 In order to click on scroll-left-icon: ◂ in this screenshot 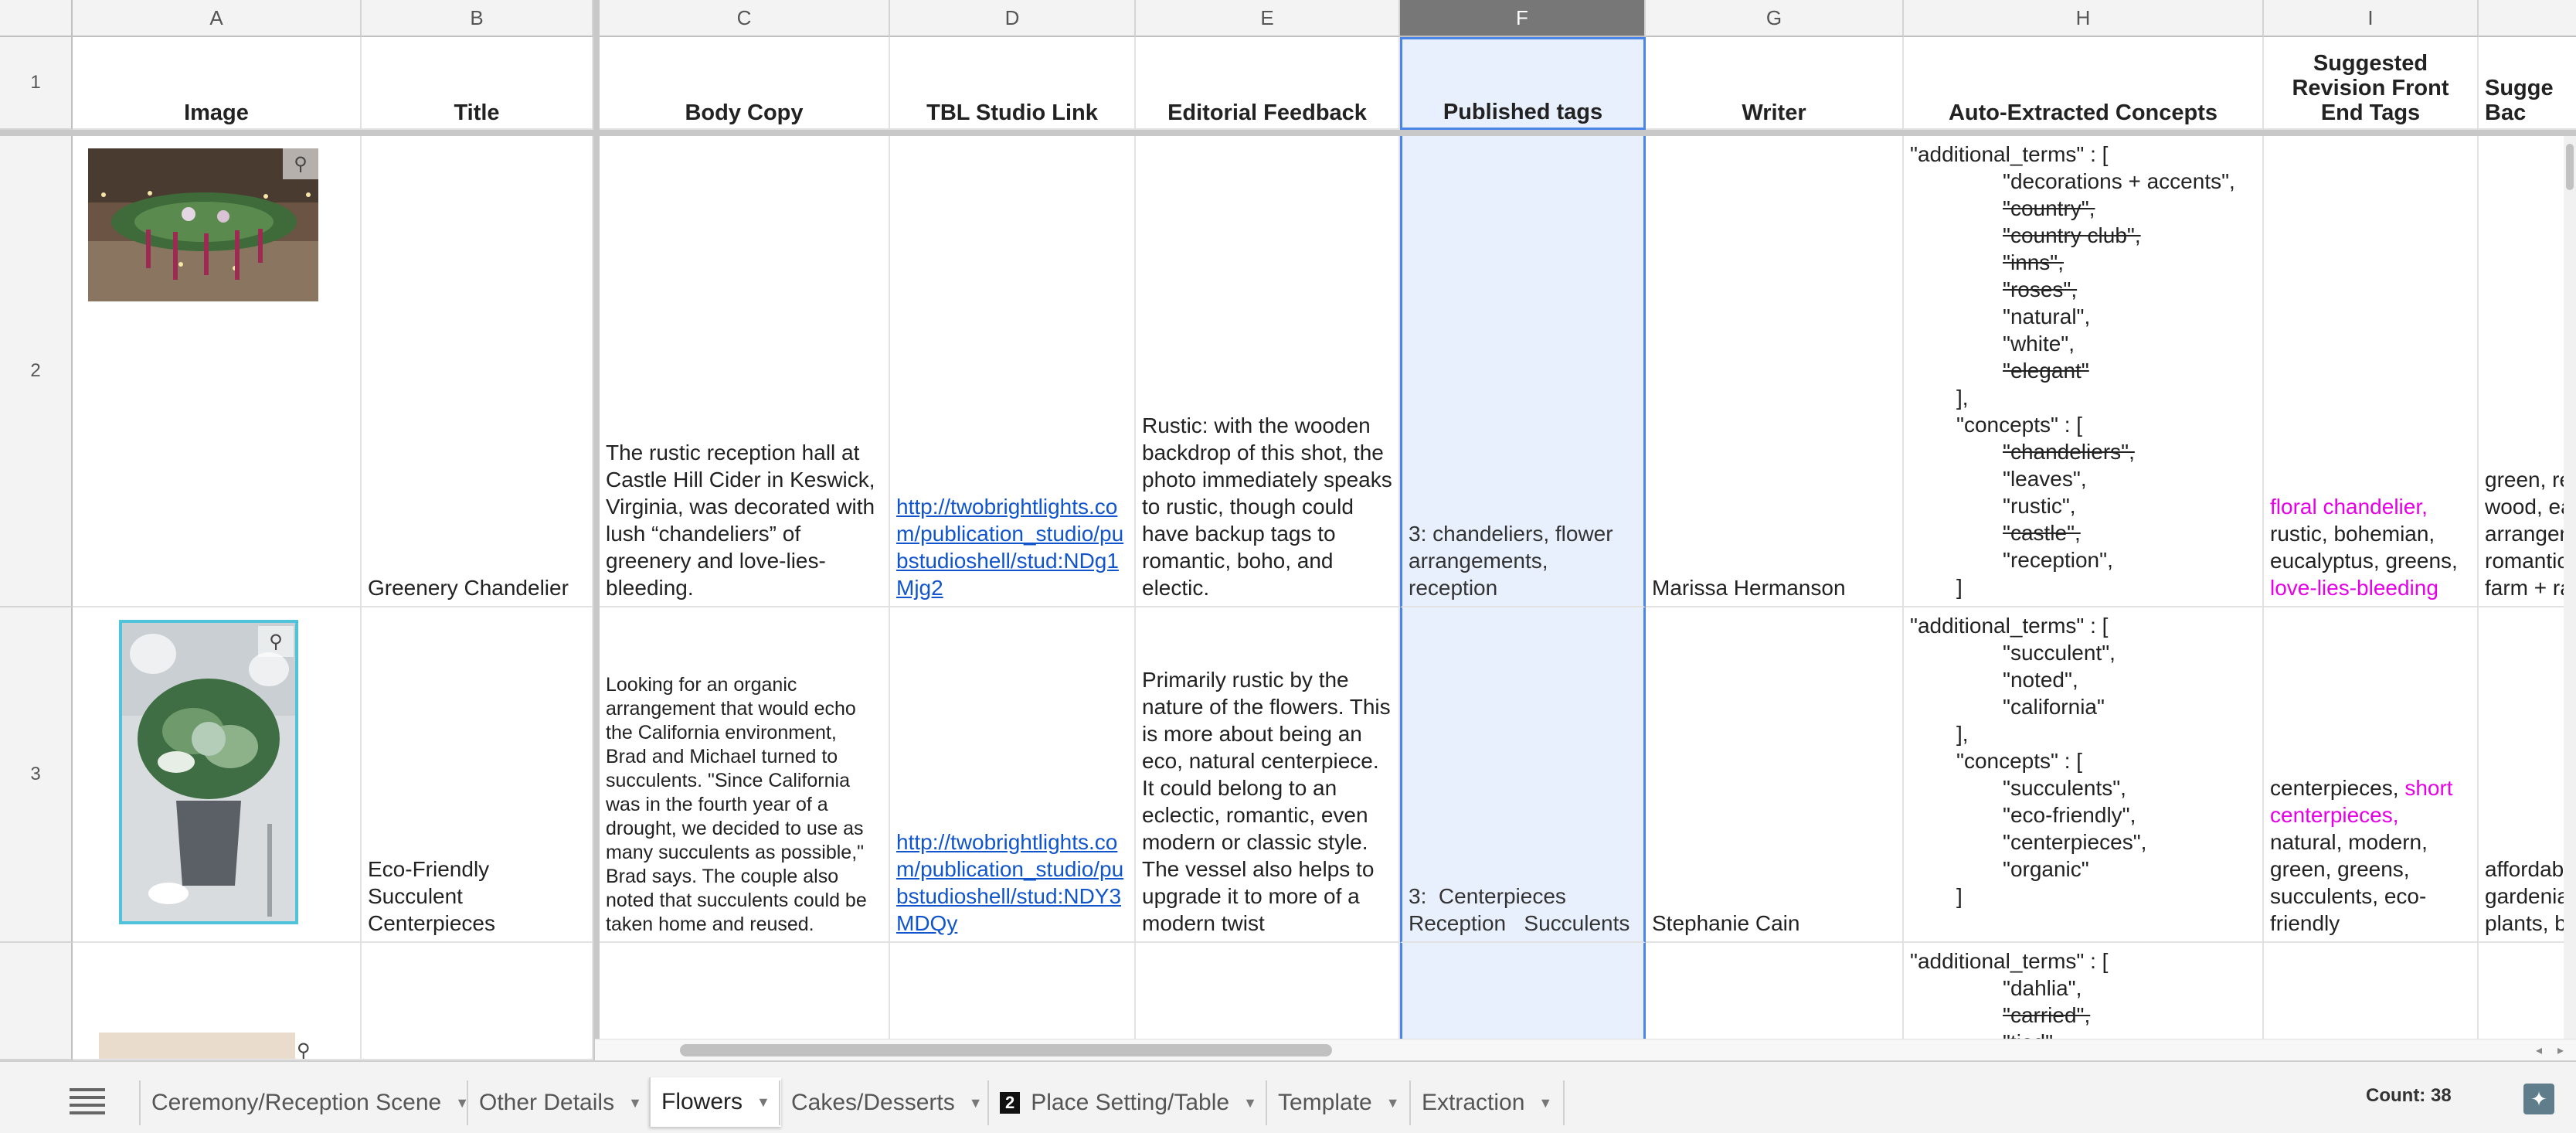, I will do `click(2539, 1050)`.